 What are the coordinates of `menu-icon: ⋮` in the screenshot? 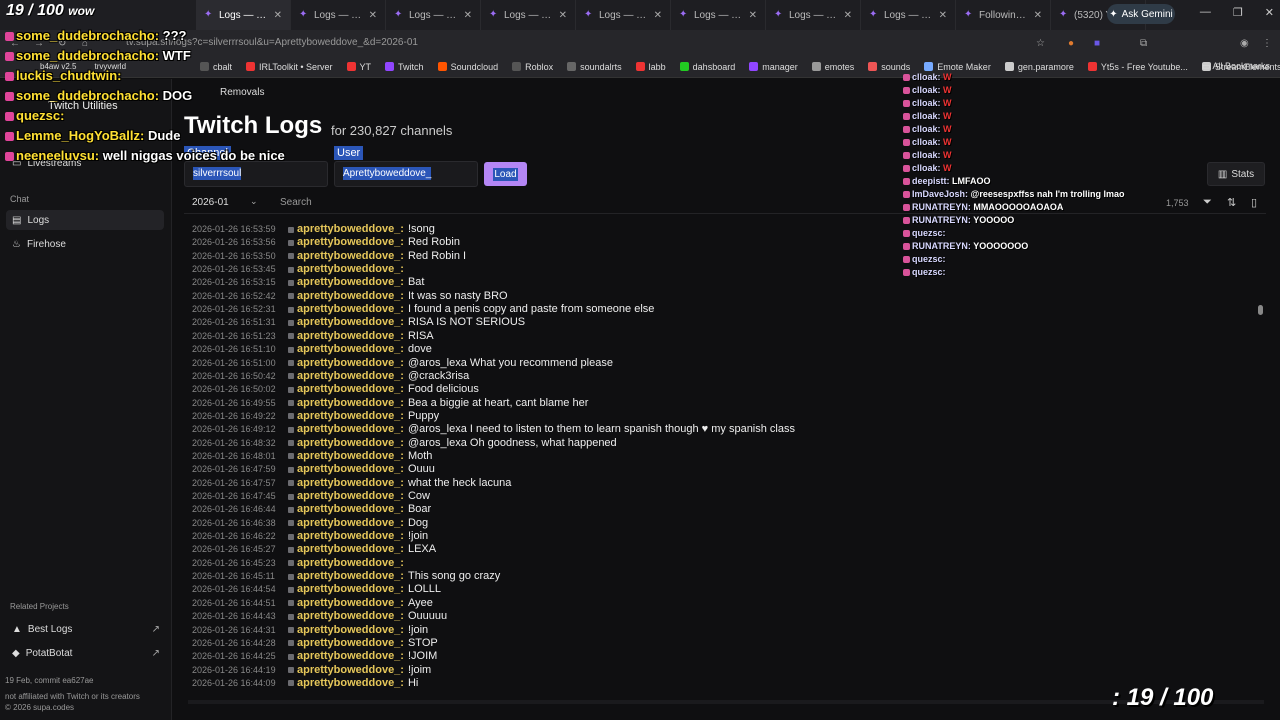 It's located at (1267, 43).